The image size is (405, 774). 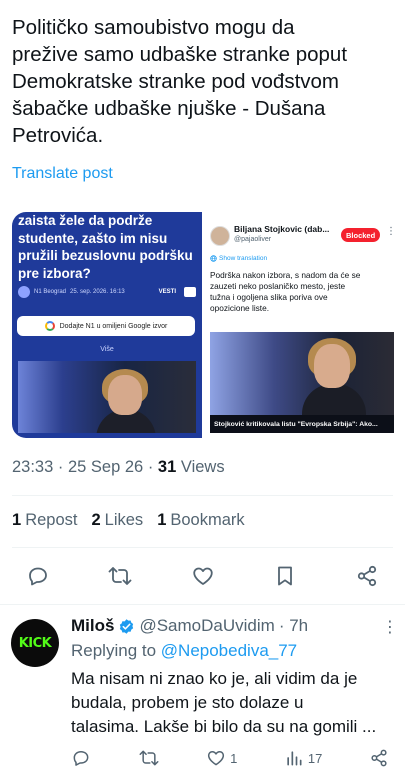 I want to click on views-icon, so click(x=294, y=758).